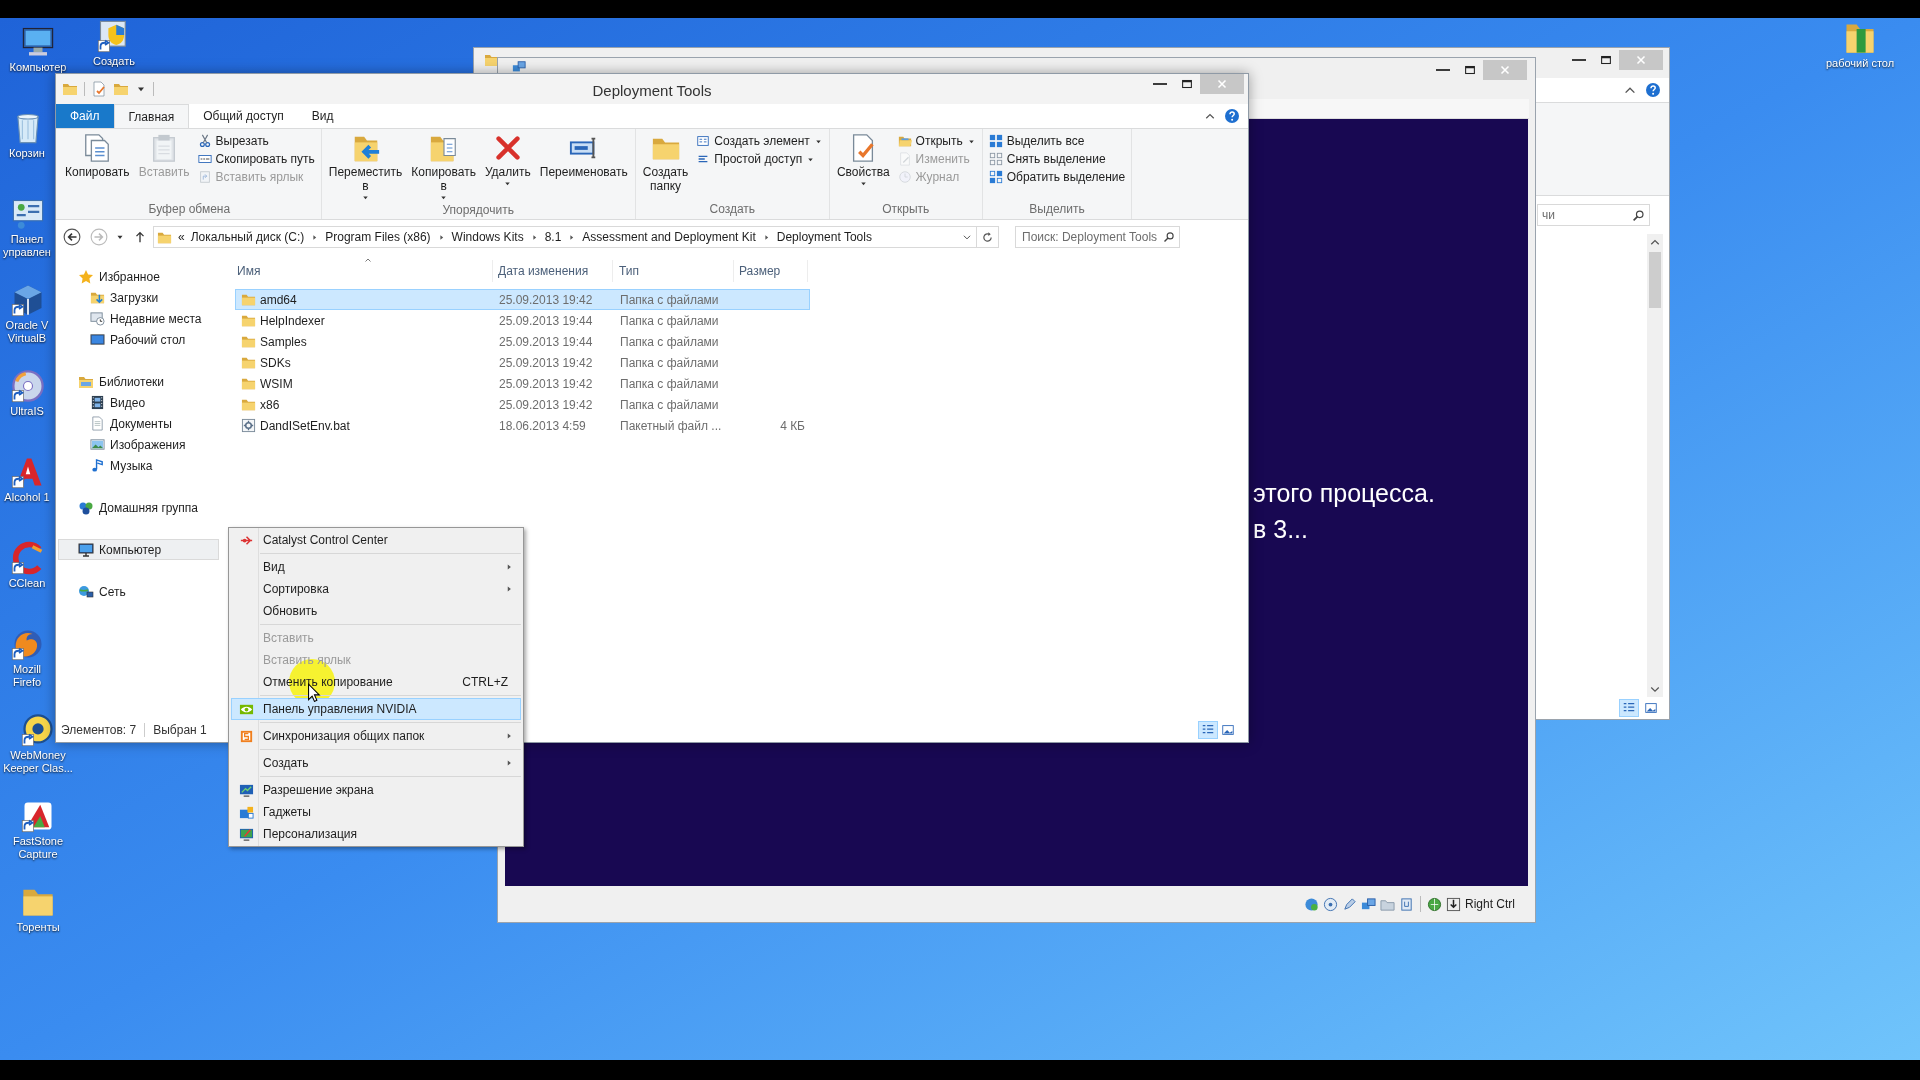 This screenshot has height=1080, width=1920. I want to click on nav-item: Изображения, so click(138, 444).